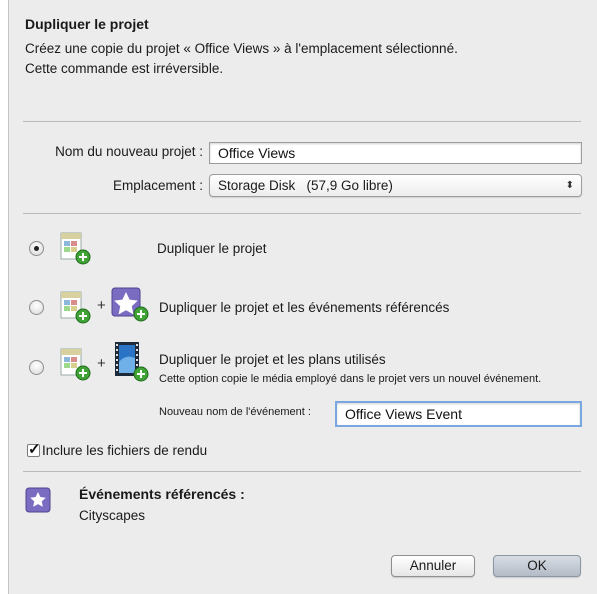  What do you see at coordinates (212, 248) in the screenshot?
I see `option-duplicate-project-label: Dupliquer le projet` at bounding box center [212, 248].